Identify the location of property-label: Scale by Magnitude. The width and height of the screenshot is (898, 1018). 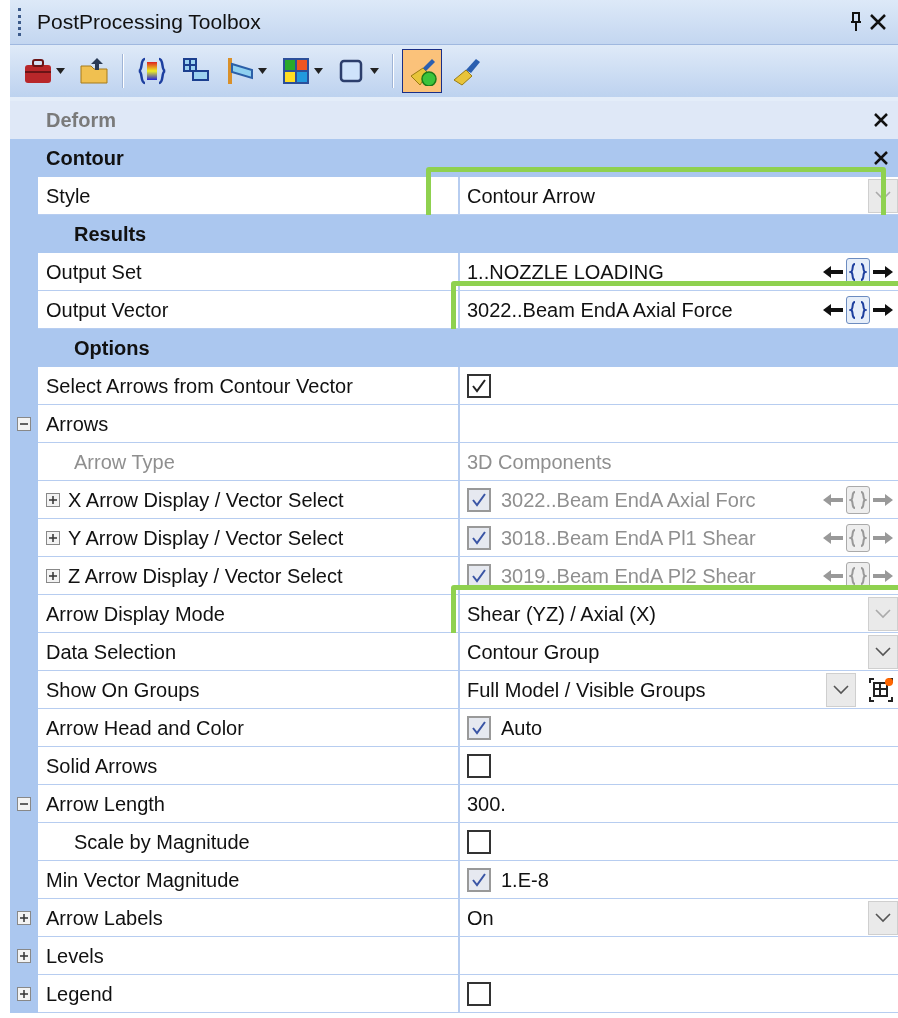
(162, 842).